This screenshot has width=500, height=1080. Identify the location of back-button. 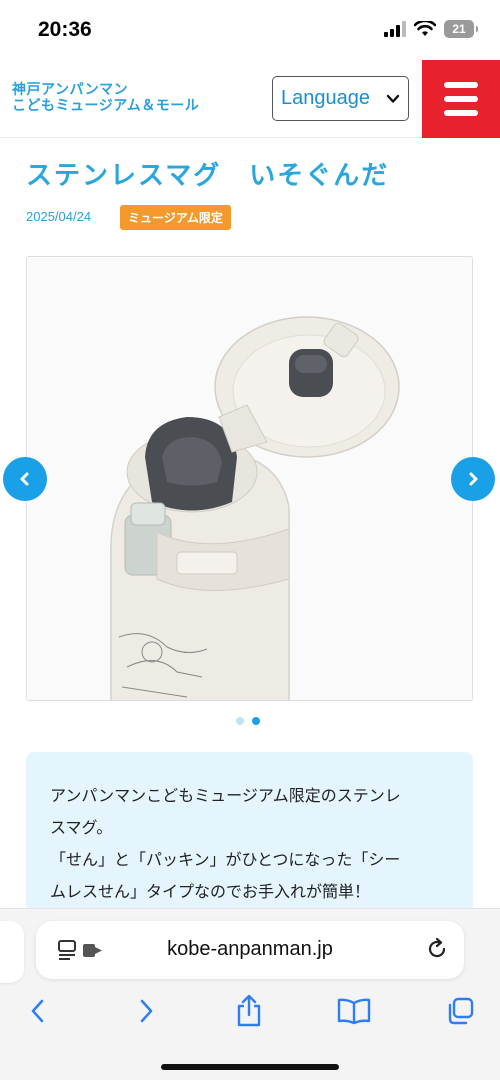
(38, 1011).